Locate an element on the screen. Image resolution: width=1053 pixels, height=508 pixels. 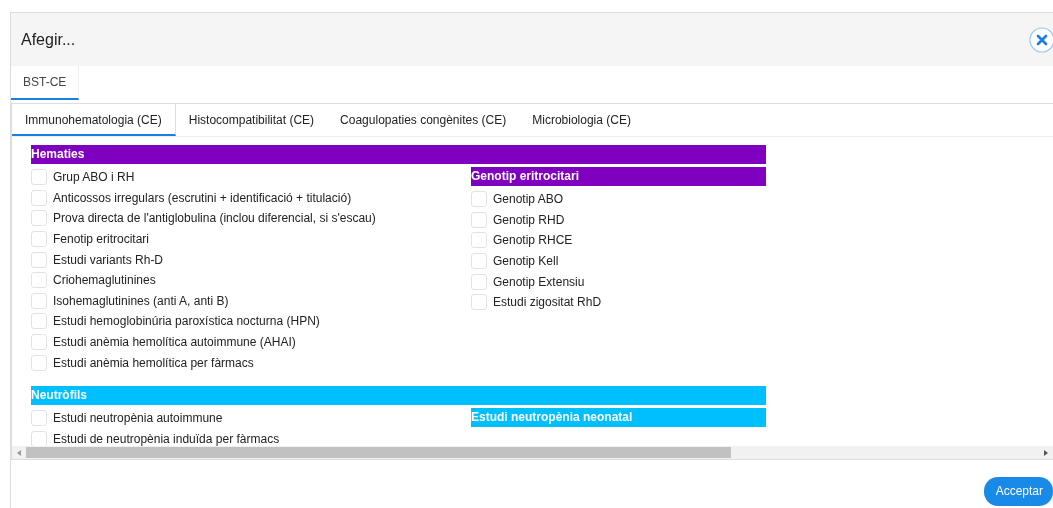
section-header: Hematies is located at coordinates (398, 154).